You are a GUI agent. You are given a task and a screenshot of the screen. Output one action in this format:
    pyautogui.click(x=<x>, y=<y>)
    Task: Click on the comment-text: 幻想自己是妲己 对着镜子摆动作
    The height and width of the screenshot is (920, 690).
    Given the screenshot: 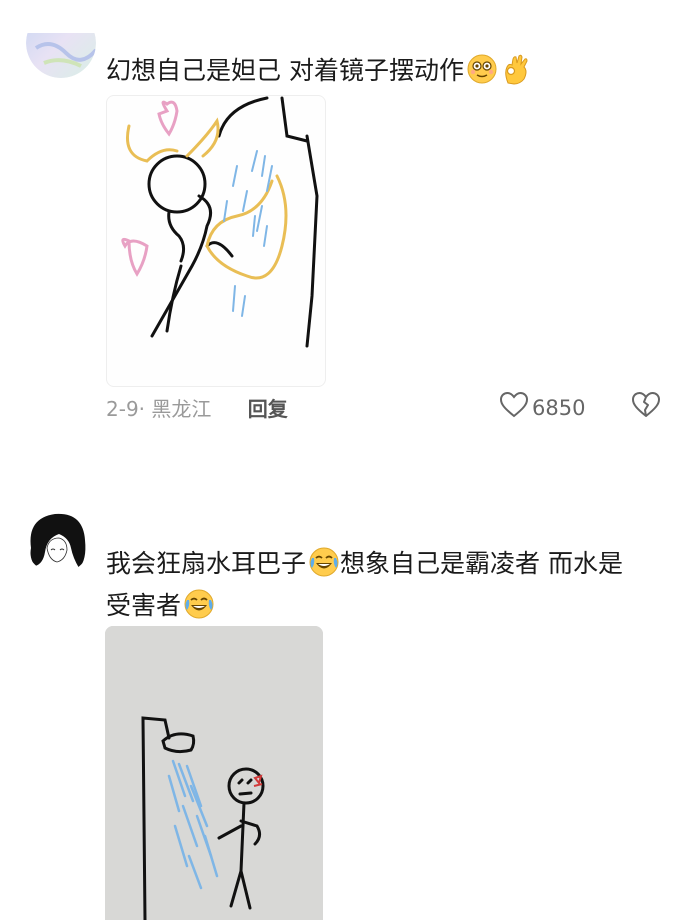 What is the action you would take?
    pyautogui.click(x=386, y=71)
    